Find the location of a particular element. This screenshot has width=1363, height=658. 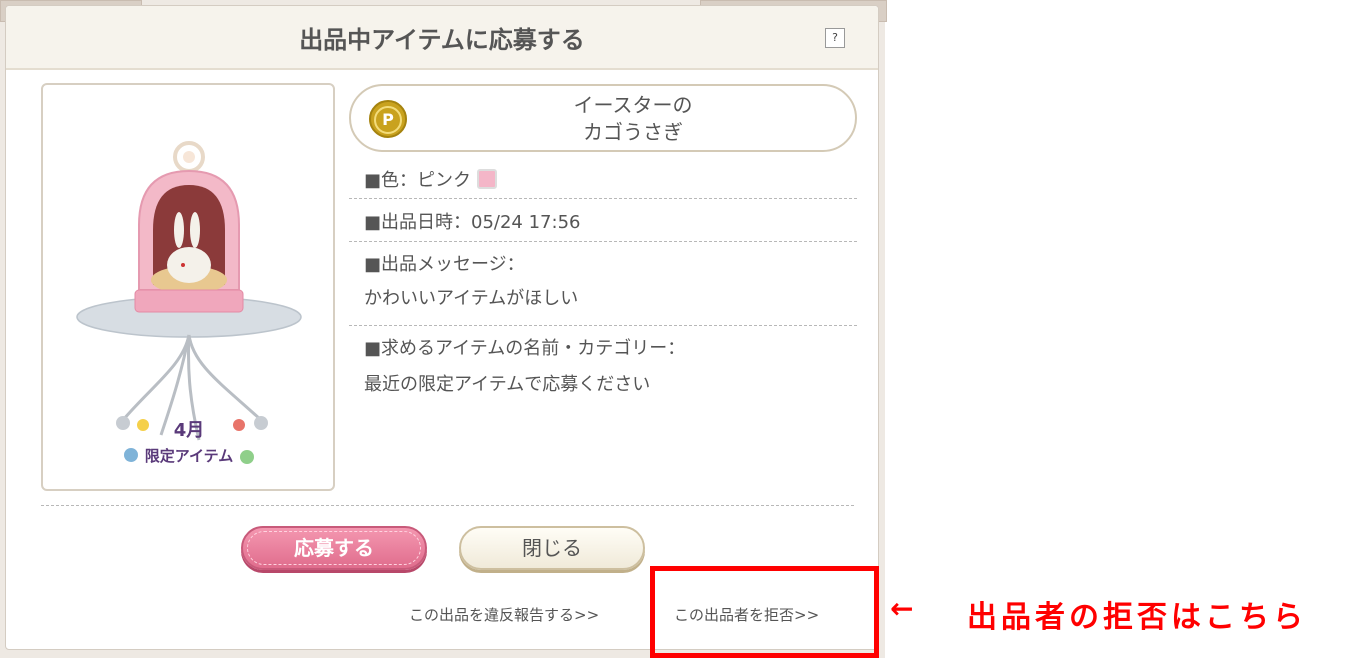

point-coin-icon: P is located at coordinates (388, 119).